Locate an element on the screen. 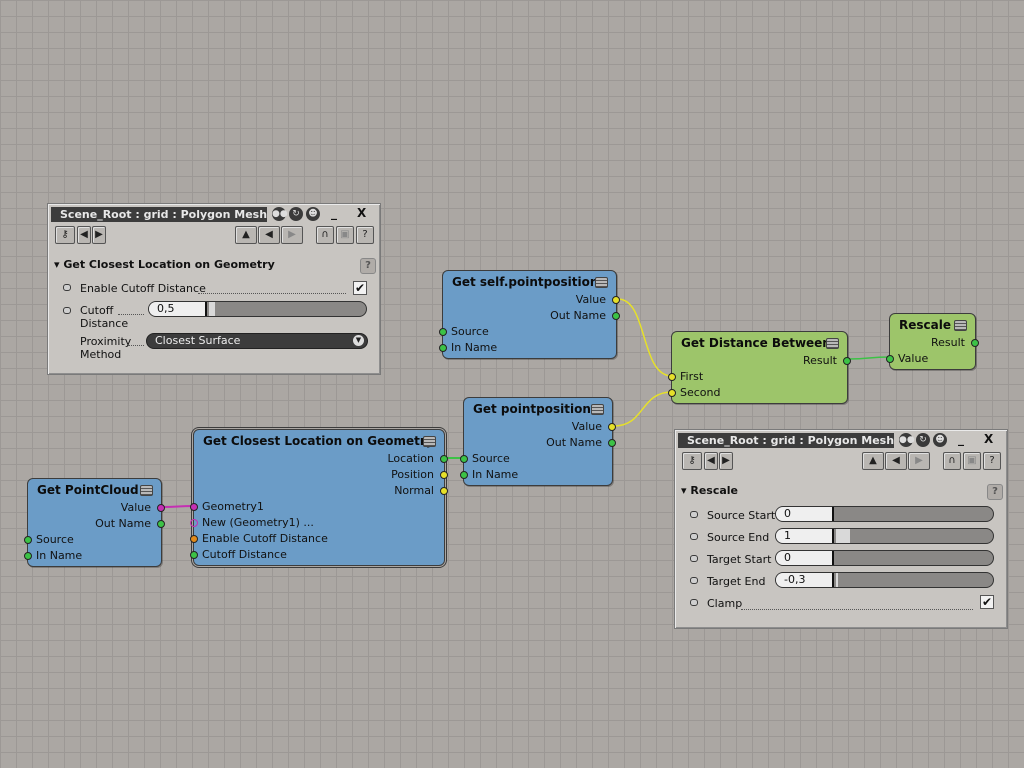 The height and width of the screenshot is (768, 1024). in-port-label-source: Source is located at coordinates (491, 458).